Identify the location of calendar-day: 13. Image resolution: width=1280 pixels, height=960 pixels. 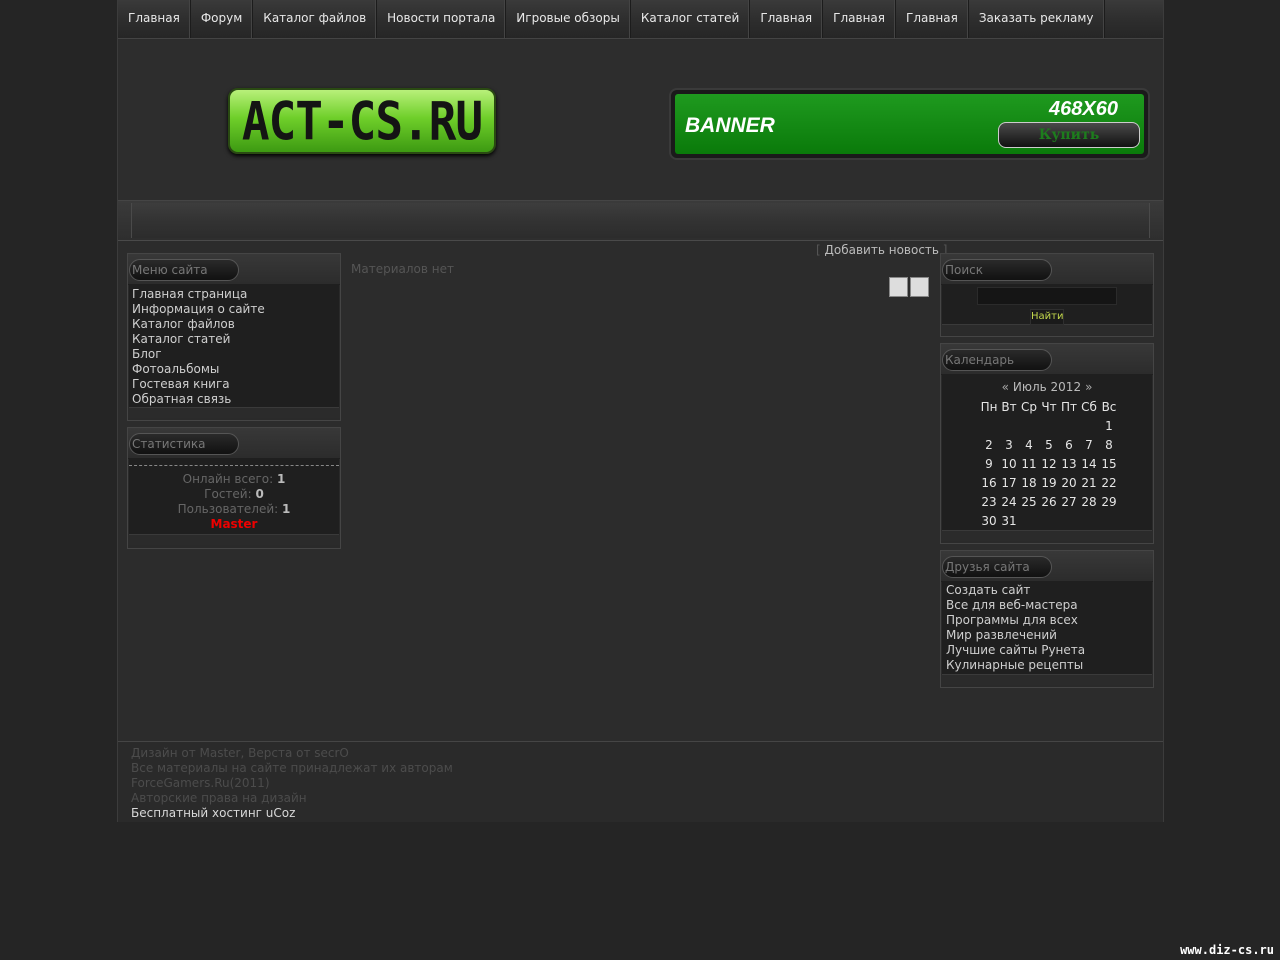
(1069, 463).